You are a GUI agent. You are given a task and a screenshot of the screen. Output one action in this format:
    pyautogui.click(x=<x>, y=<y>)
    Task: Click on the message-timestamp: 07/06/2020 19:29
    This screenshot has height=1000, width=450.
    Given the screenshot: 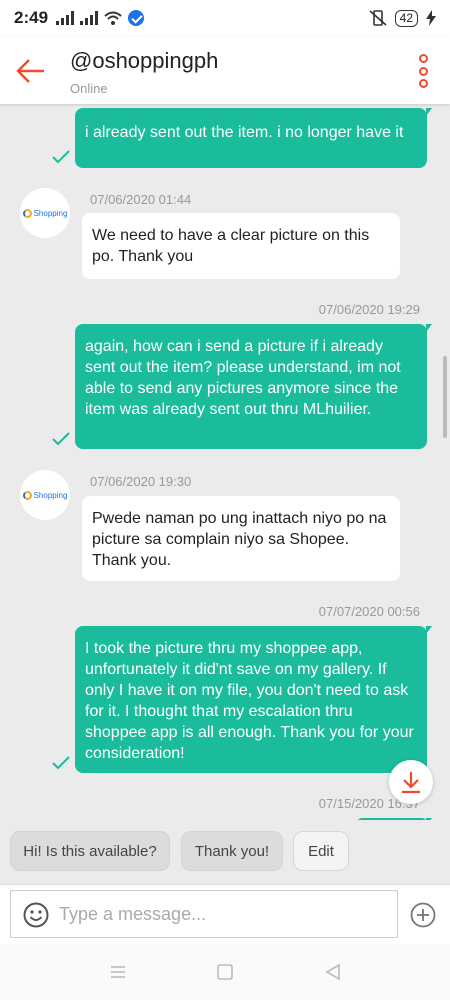 What is the action you would take?
    pyautogui.click(x=369, y=309)
    